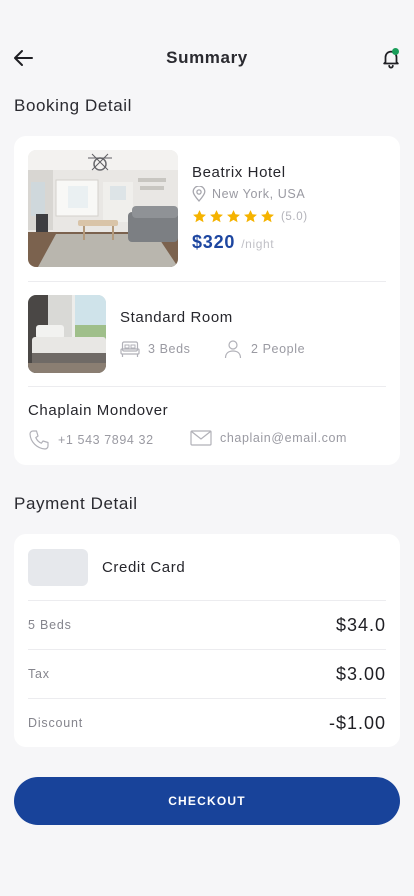 The width and height of the screenshot is (414, 896). What do you see at coordinates (98, 410) in the screenshot?
I see `guest-name: Chaplain Mondover` at bounding box center [98, 410].